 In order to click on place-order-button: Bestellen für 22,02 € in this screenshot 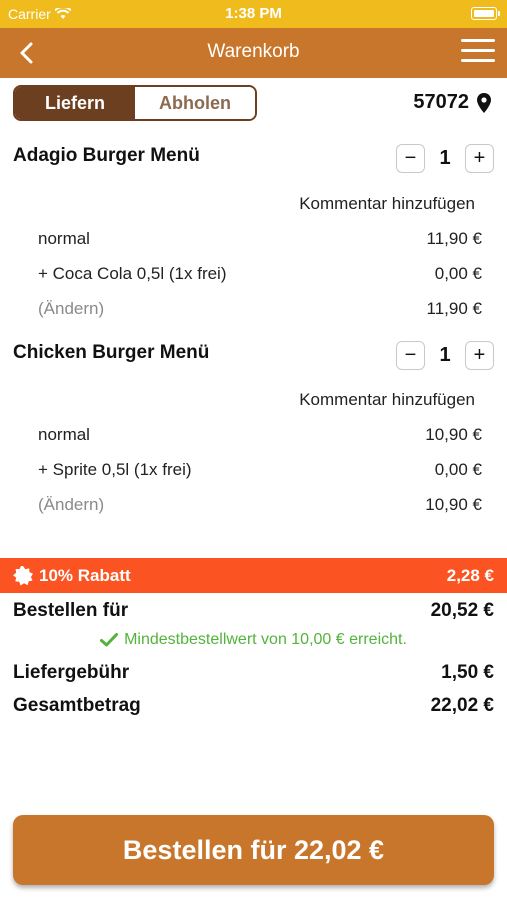, I will do `click(253, 850)`.